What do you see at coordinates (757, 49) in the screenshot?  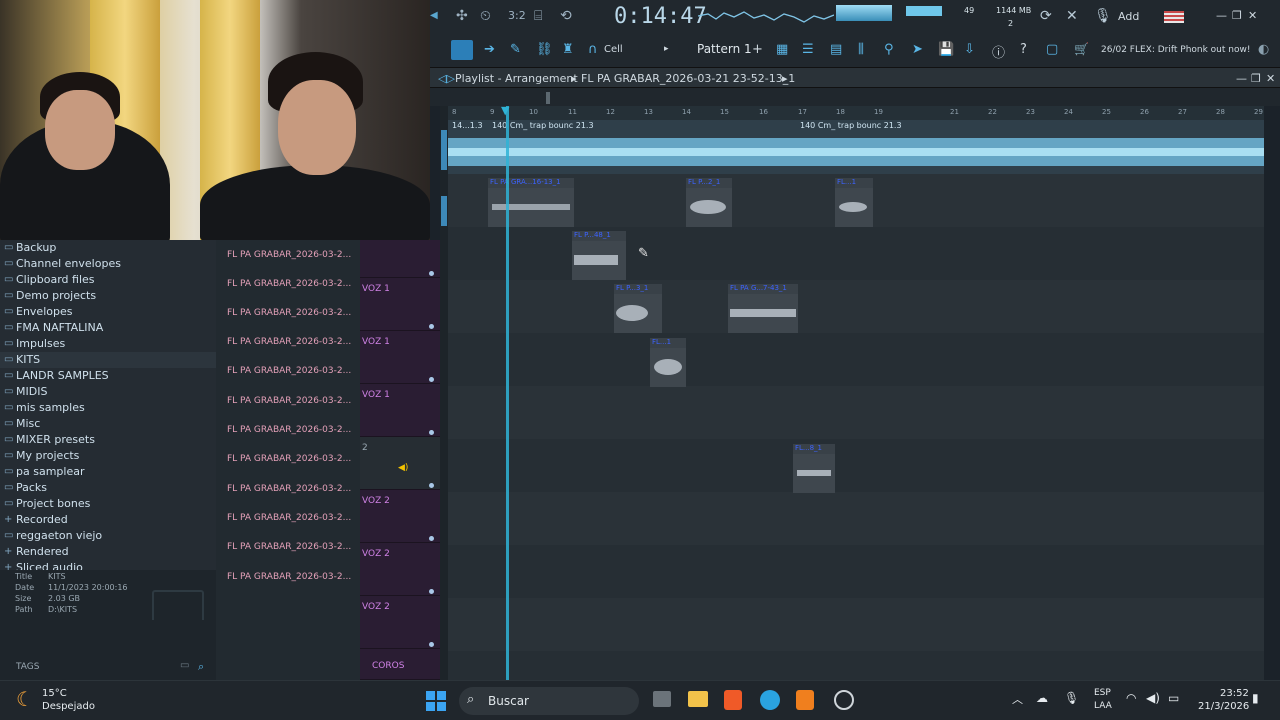 I see `add-pattern-icon: +` at bounding box center [757, 49].